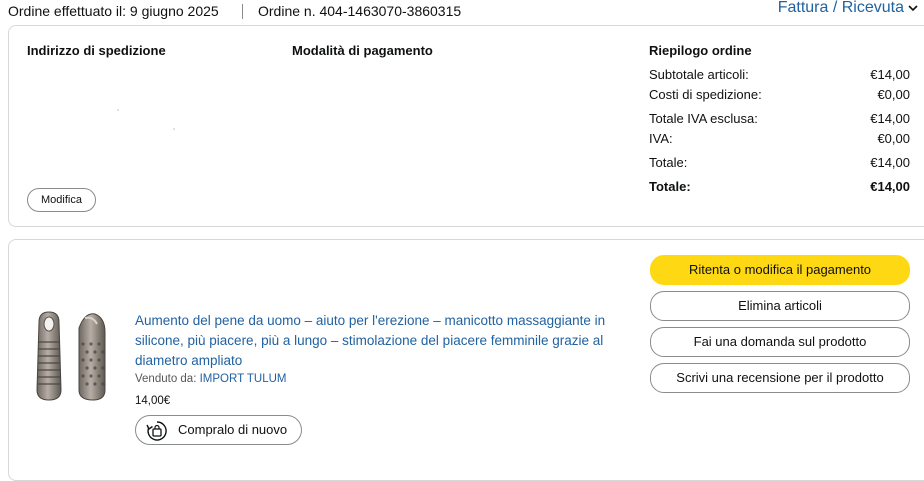 Image resolution: width=924 pixels, height=481 pixels. What do you see at coordinates (360, 11) in the screenshot?
I see `order-number: Ordine n. 404-1463070-3860315` at bounding box center [360, 11].